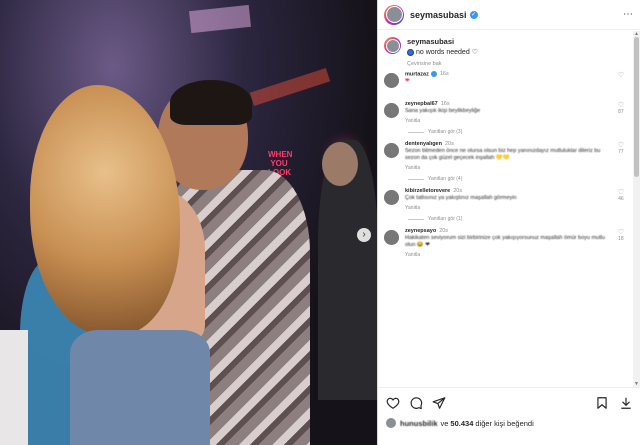 The width and height of the screenshot is (640, 445). Describe the element at coordinates (621, 239) in the screenshot. I see `comment-like-count: 18` at that location.